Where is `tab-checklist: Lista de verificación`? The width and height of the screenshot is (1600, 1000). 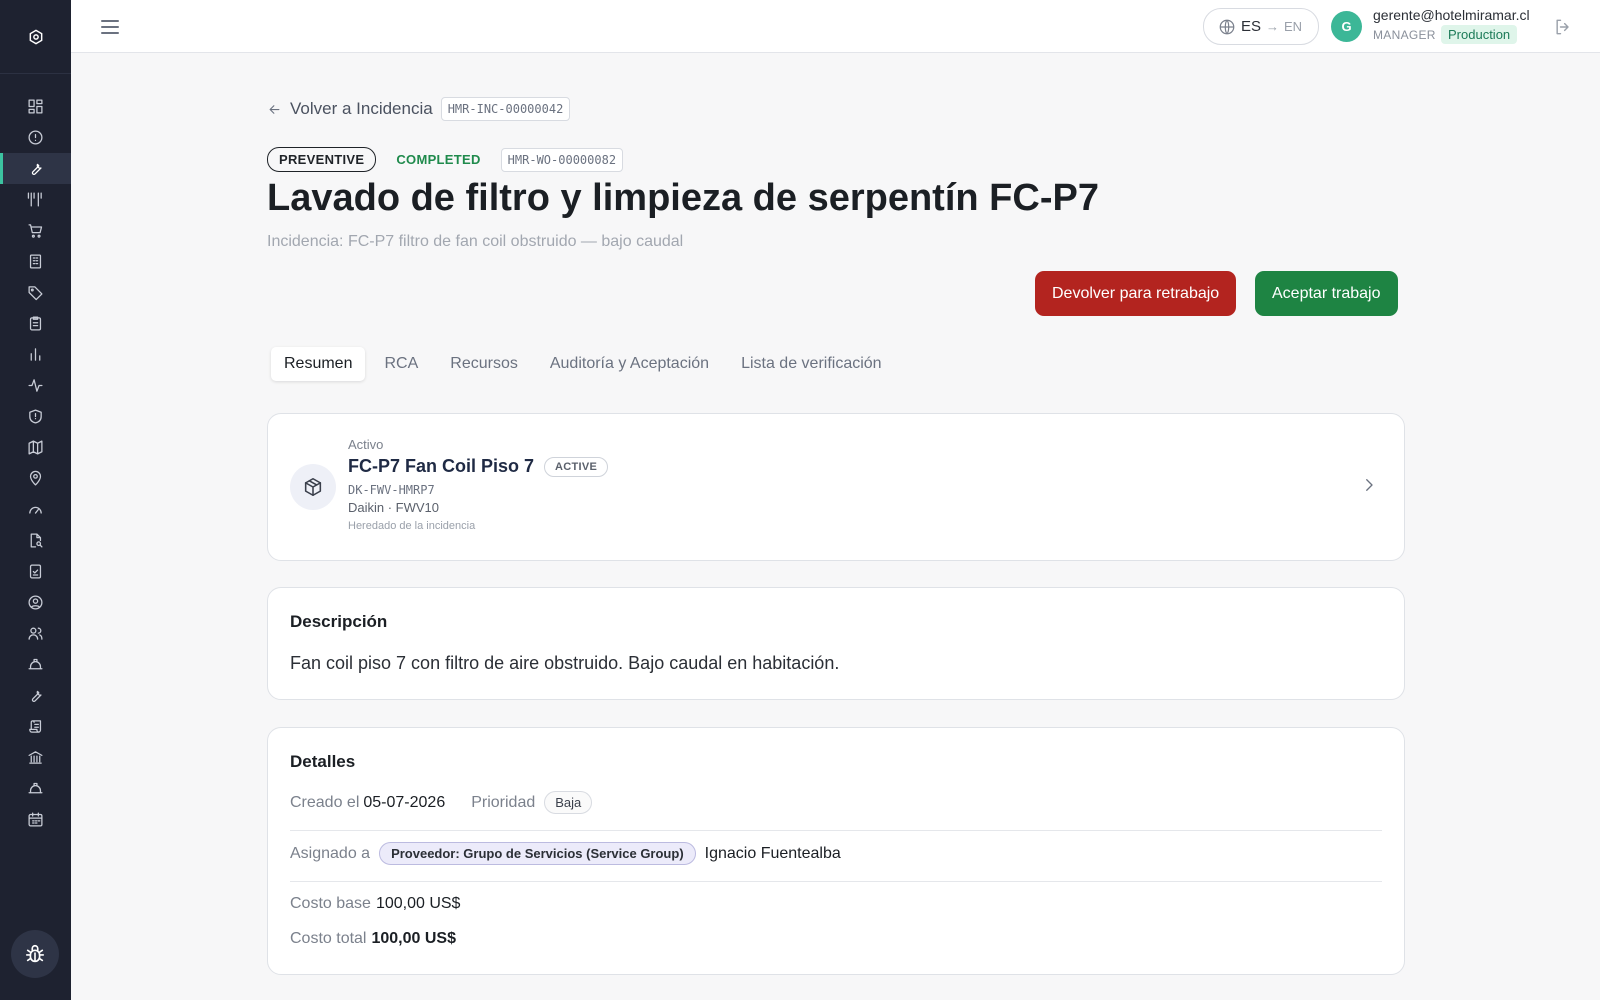 tab-checklist: Lista de verificación is located at coordinates (811, 364).